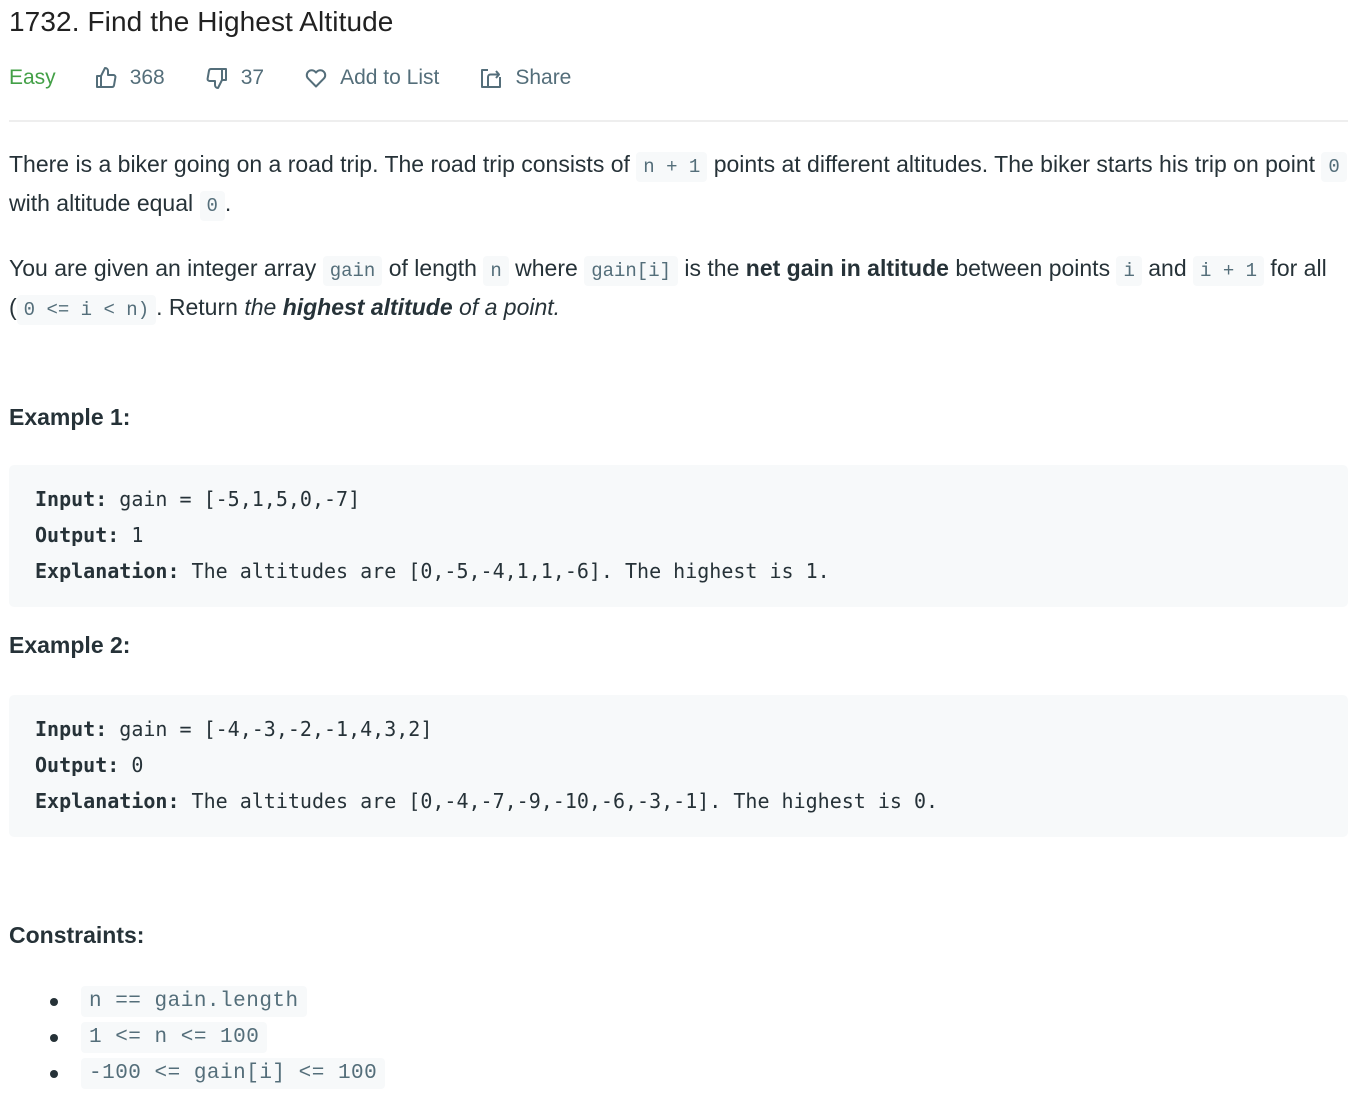 The width and height of the screenshot is (1366, 1106). What do you see at coordinates (32, 77) in the screenshot?
I see `difficulty-badge: Easy` at bounding box center [32, 77].